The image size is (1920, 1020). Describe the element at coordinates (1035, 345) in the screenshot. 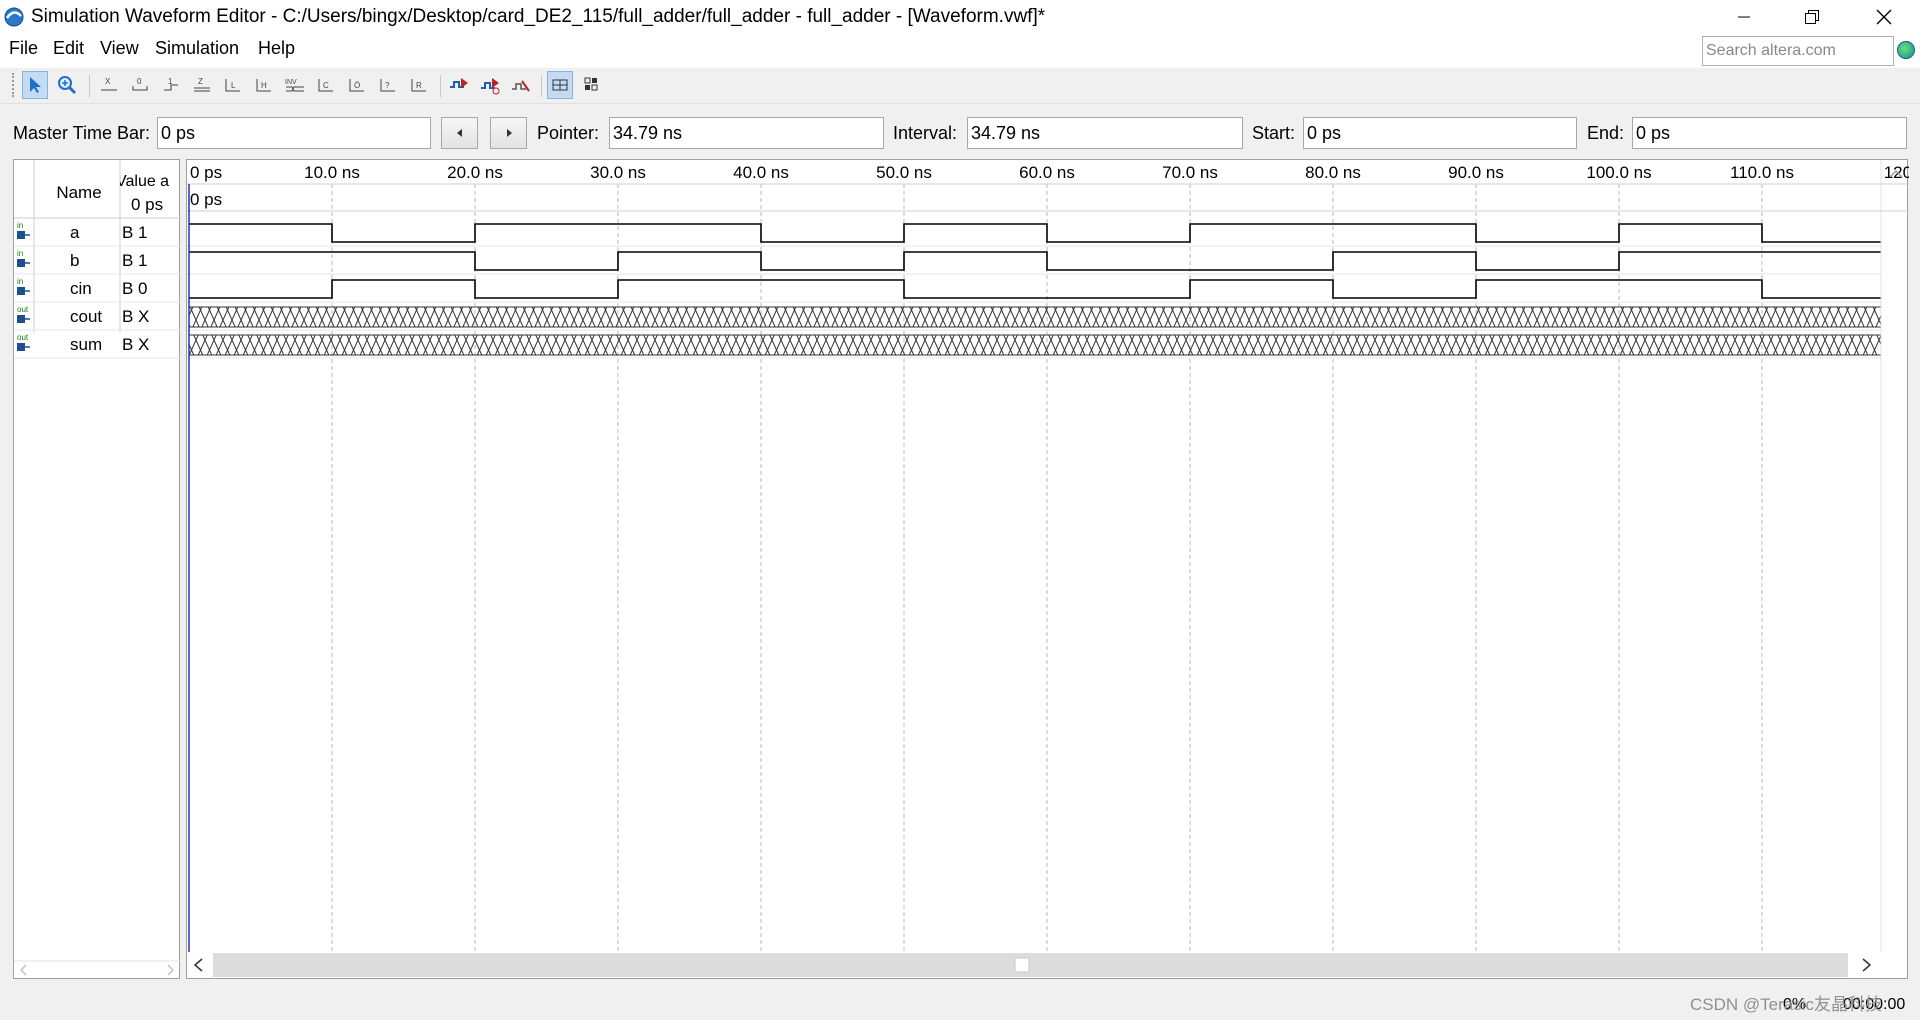

I see `waveform-sum` at that location.